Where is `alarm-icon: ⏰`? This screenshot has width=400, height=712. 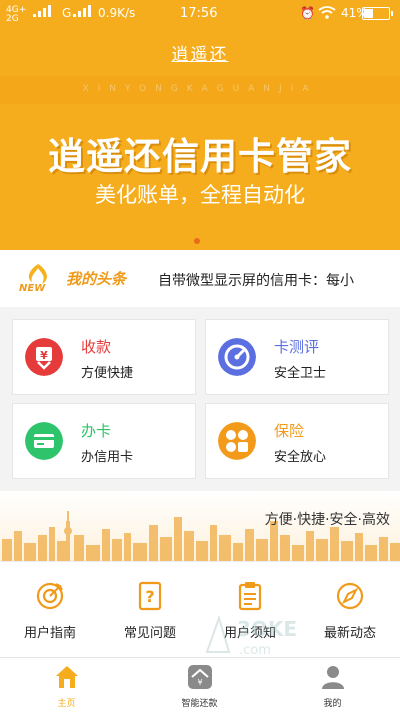 alarm-icon: ⏰ is located at coordinates (307, 13).